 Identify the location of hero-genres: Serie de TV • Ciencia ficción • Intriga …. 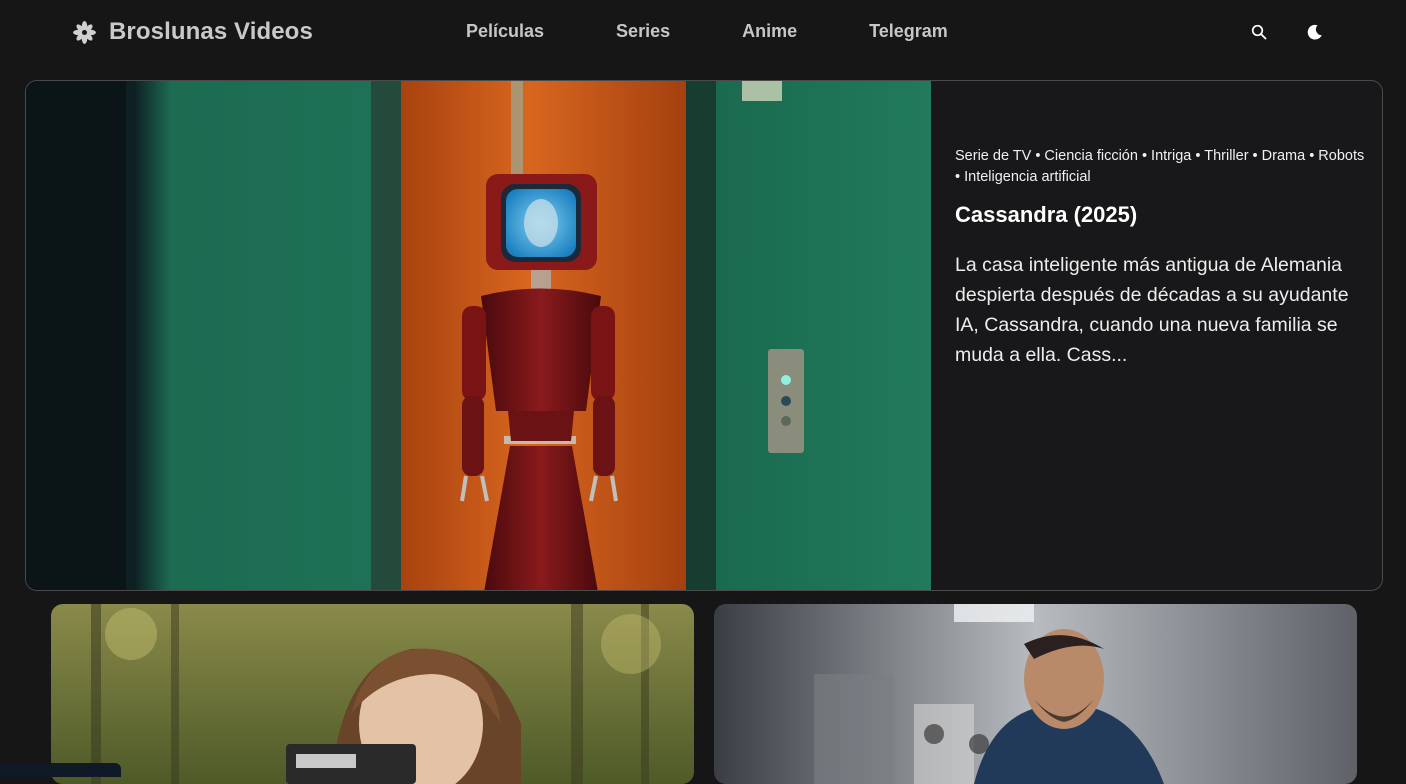
(1160, 166).